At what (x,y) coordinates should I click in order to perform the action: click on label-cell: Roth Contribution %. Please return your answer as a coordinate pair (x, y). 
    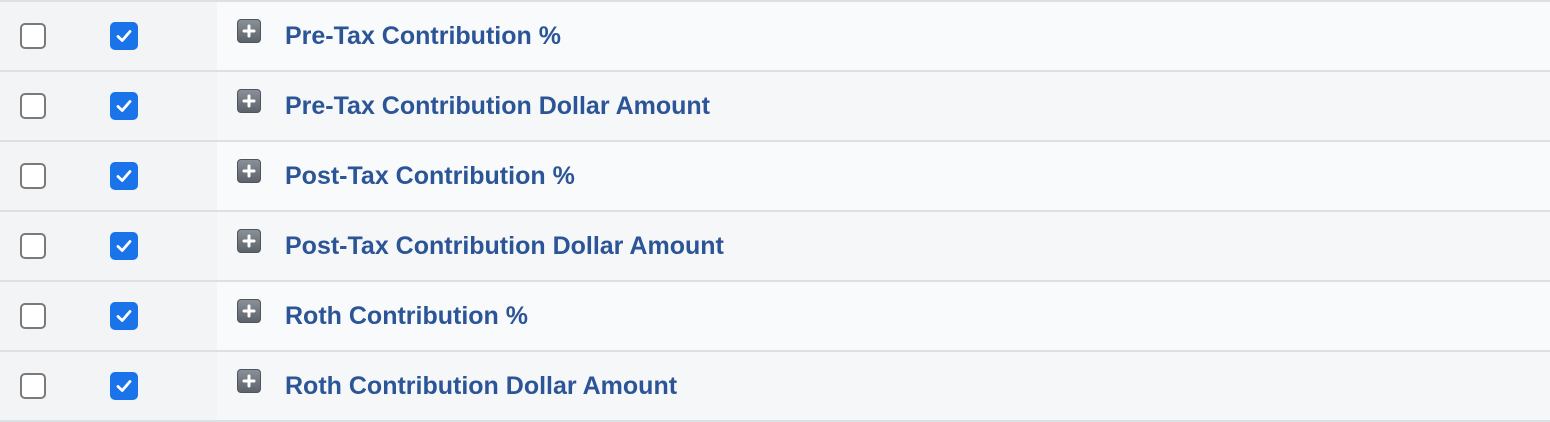
    Looking at the image, I should click on (883, 316).